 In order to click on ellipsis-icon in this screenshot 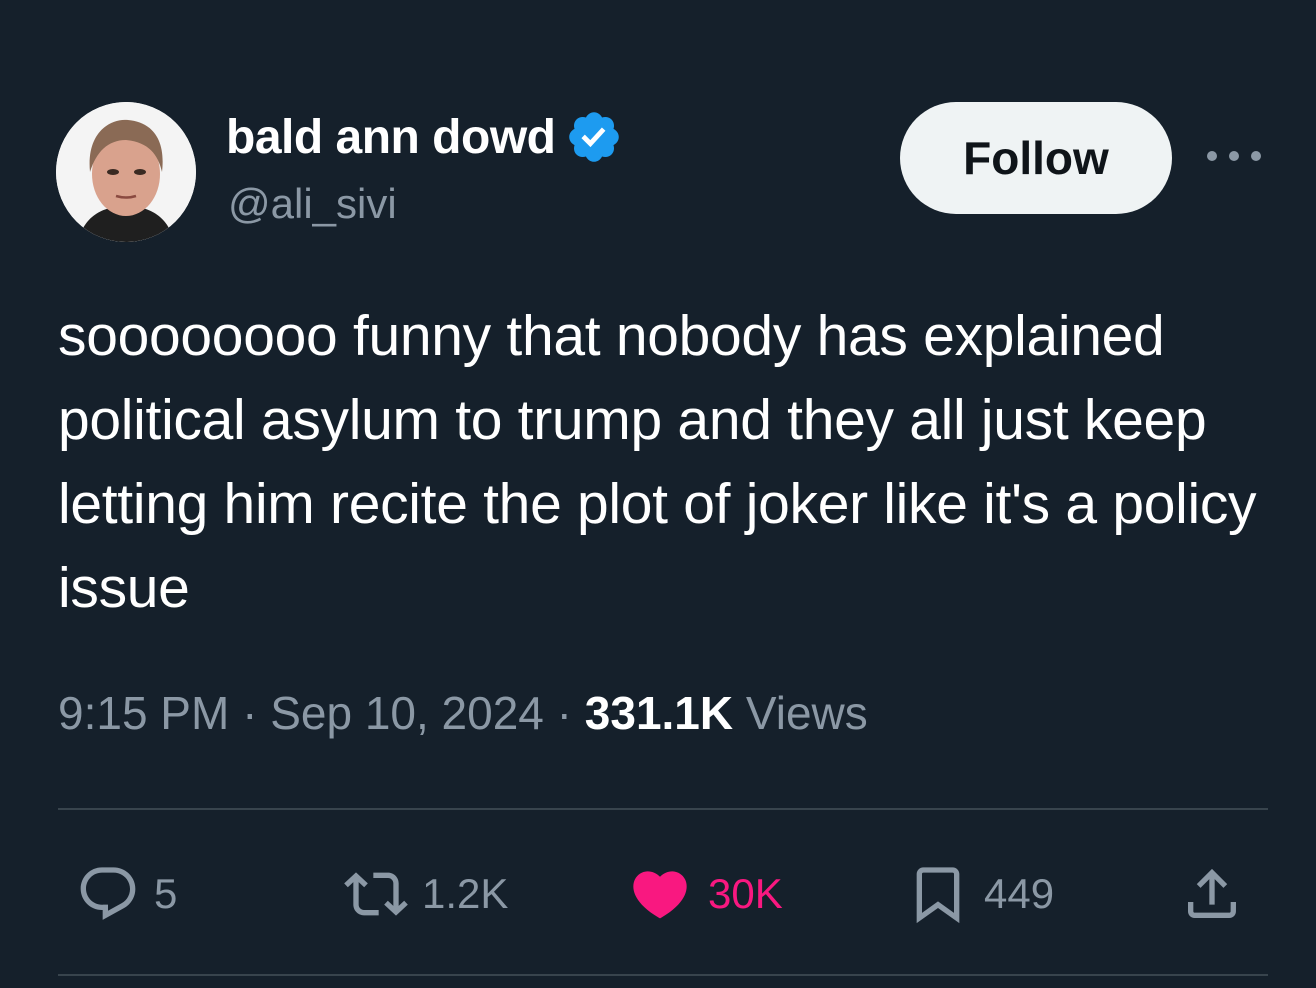, I will do `click(1234, 156)`.